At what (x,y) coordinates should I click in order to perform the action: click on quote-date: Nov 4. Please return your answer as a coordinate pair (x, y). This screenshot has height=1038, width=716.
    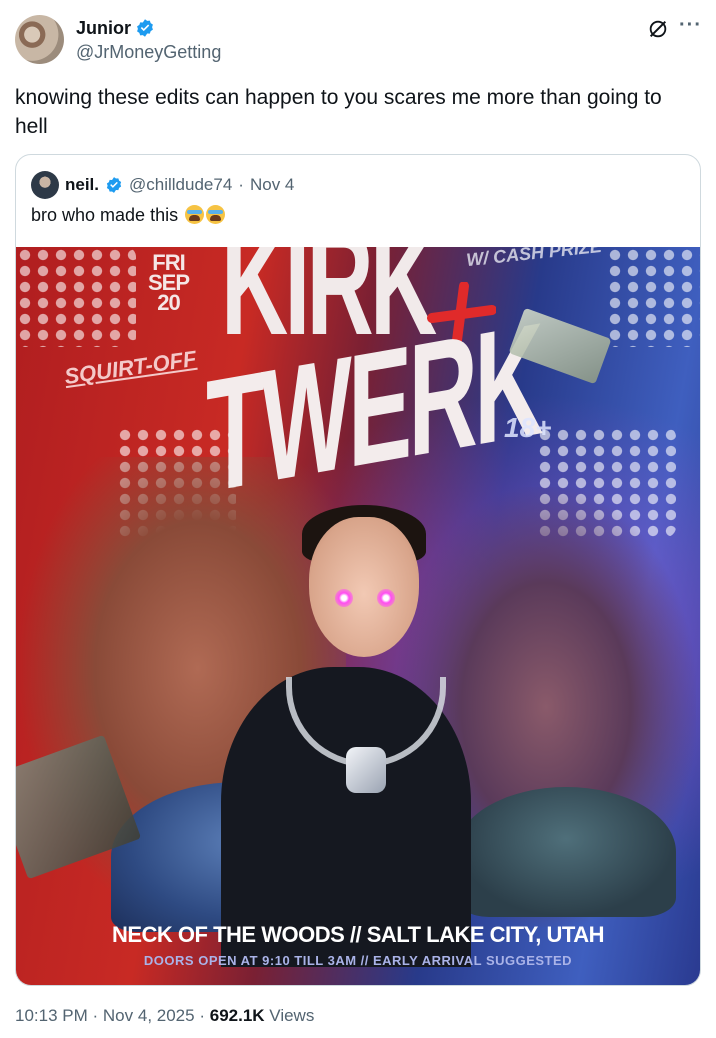
    Looking at the image, I should click on (272, 185).